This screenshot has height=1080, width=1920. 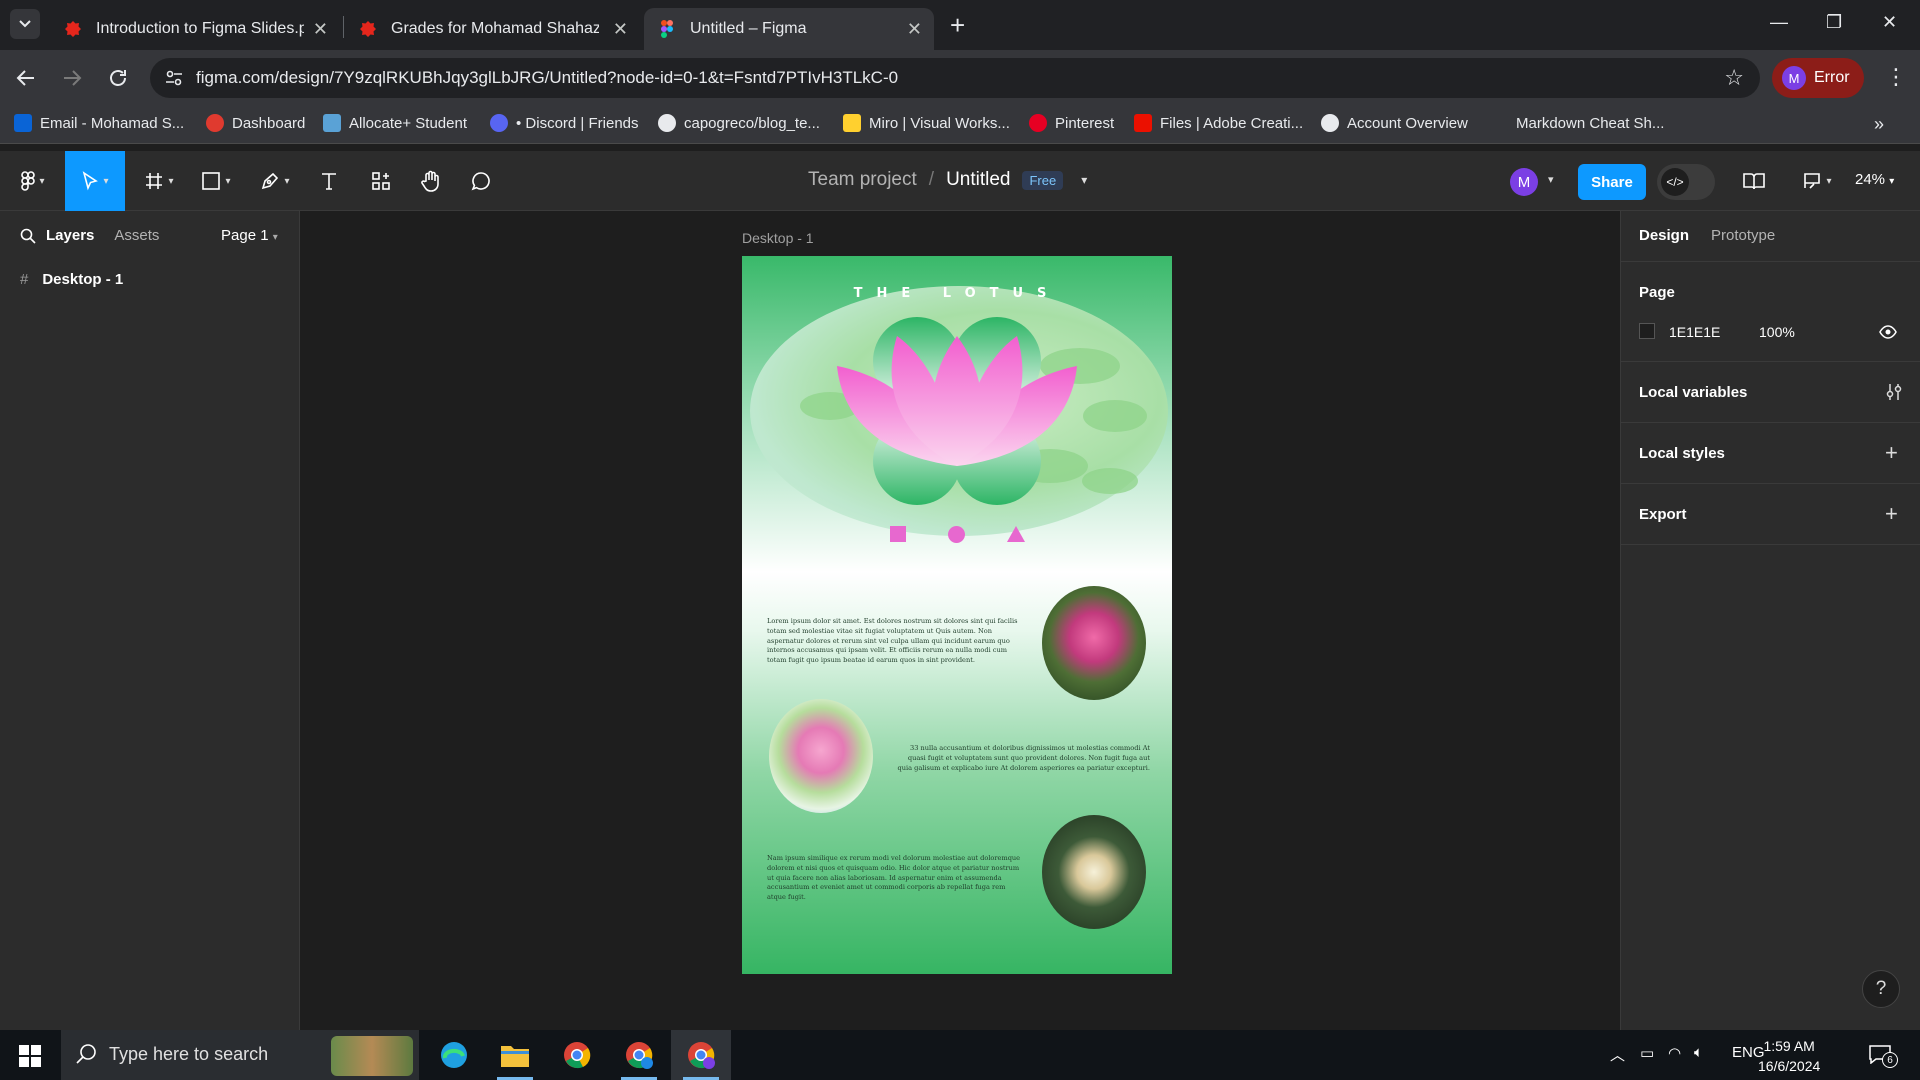 What do you see at coordinates (136, 235) in the screenshot?
I see `tab-assets: Assets` at bounding box center [136, 235].